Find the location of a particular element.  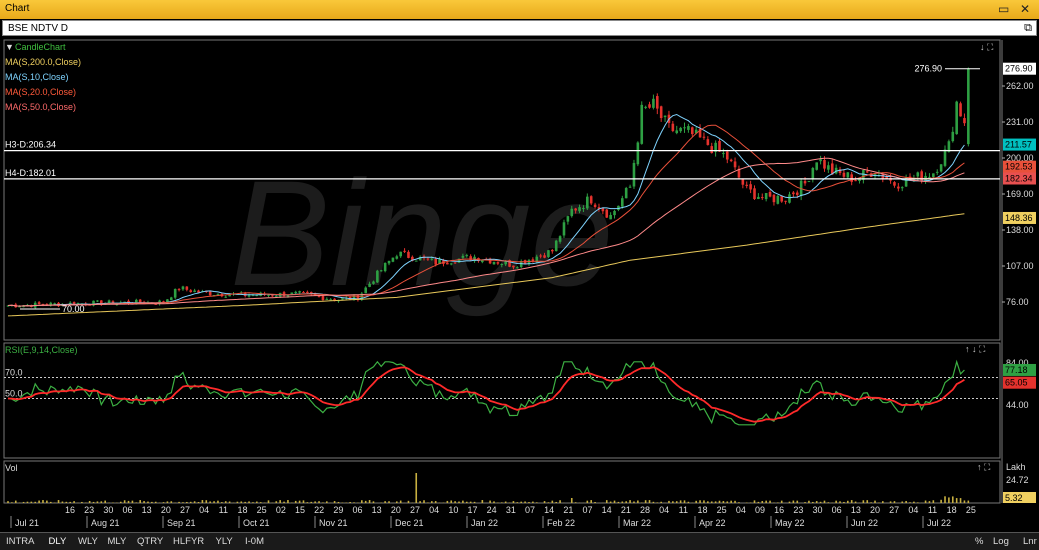

x-tick-label: 17 is located at coordinates (472, 510).